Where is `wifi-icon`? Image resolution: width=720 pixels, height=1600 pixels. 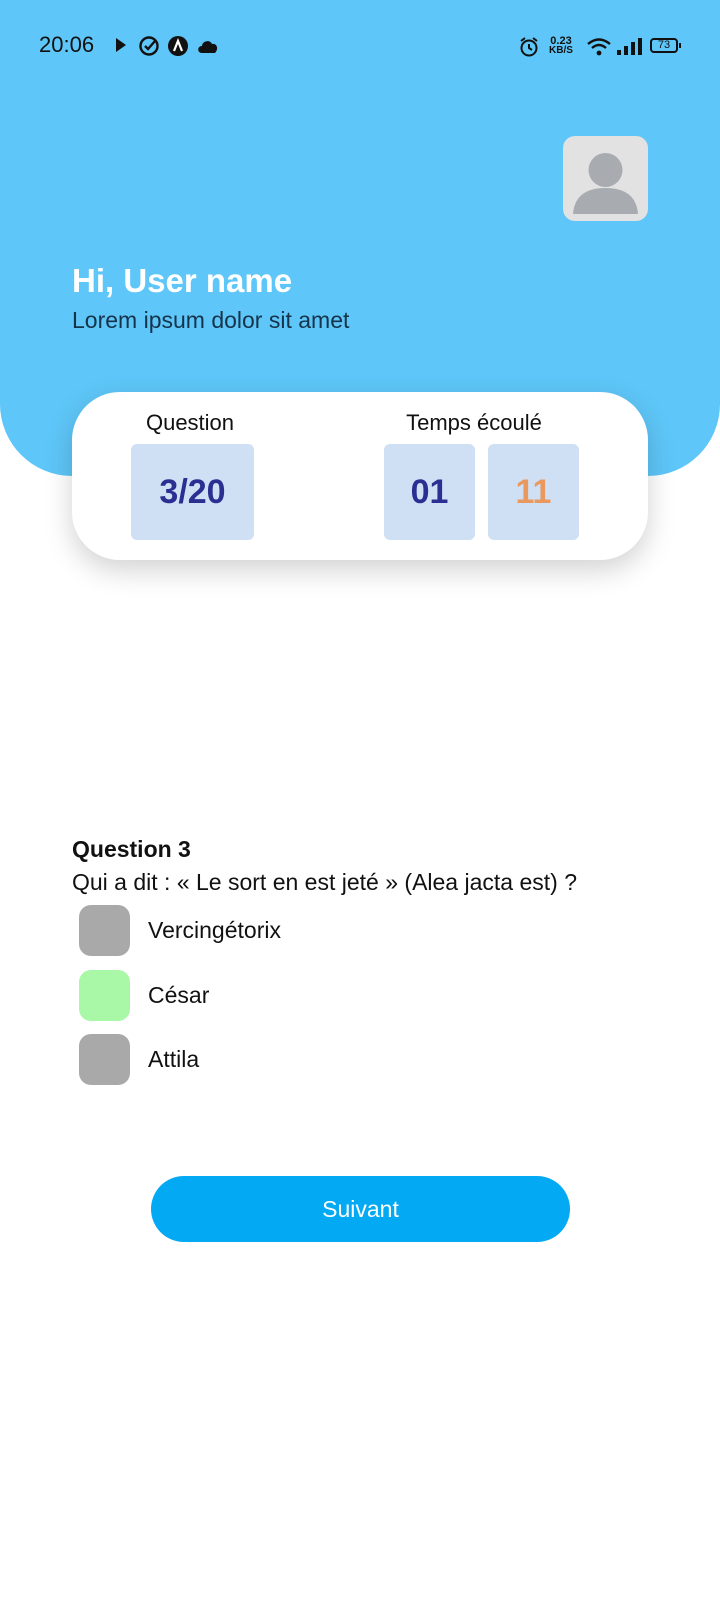
wifi-icon is located at coordinates (599, 47).